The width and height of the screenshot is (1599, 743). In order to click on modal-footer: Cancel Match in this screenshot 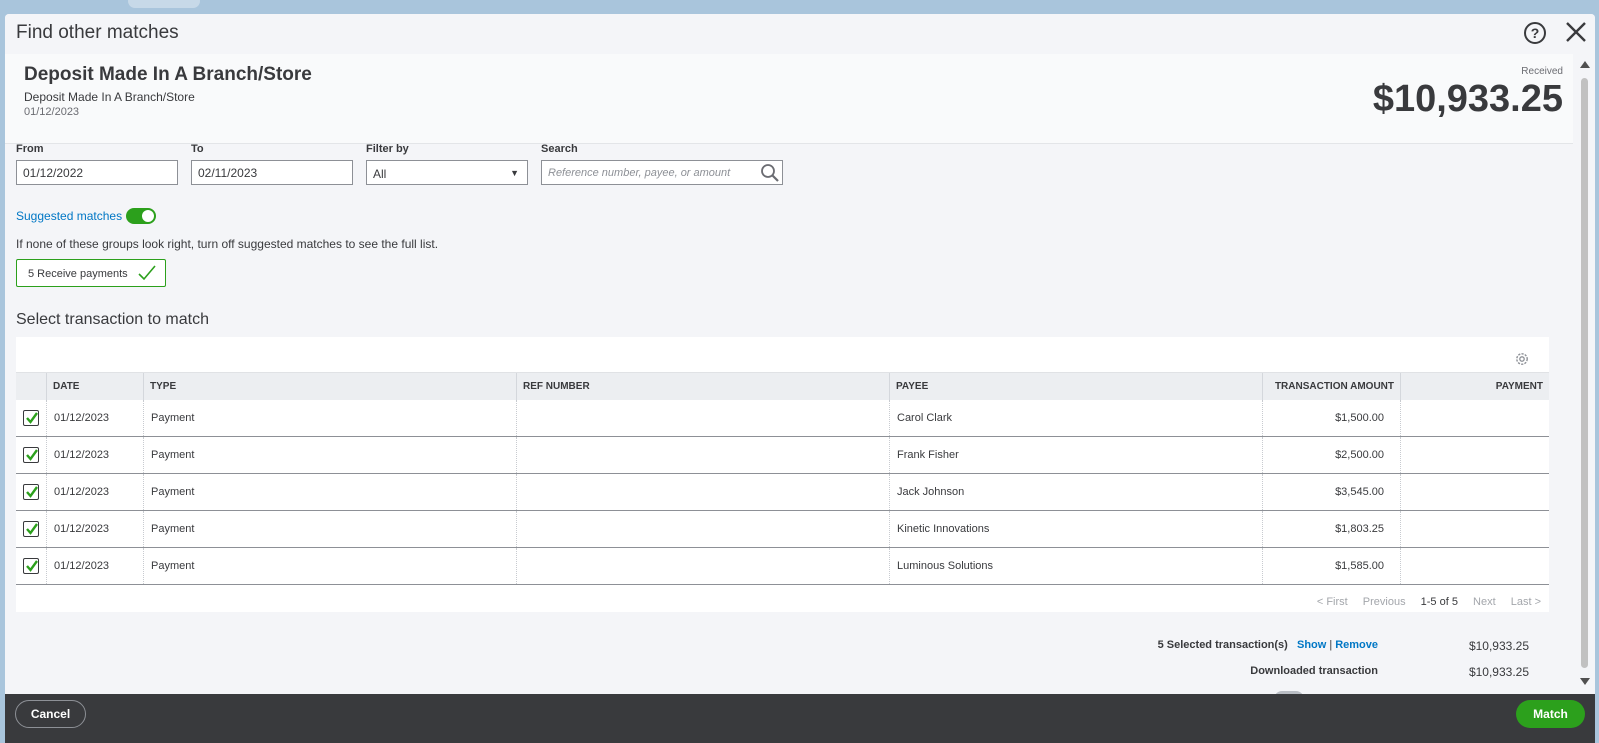, I will do `click(800, 718)`.